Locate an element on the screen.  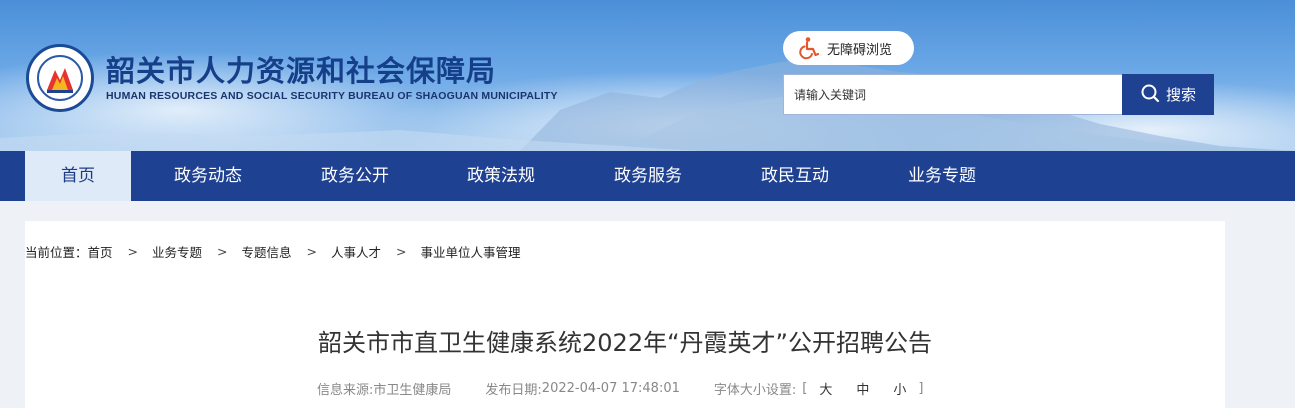
main-nav: 首页 政务动态 政务公开 政策法规 政务服务 政民互动 业务专题 is located at coordinates (647, 176).